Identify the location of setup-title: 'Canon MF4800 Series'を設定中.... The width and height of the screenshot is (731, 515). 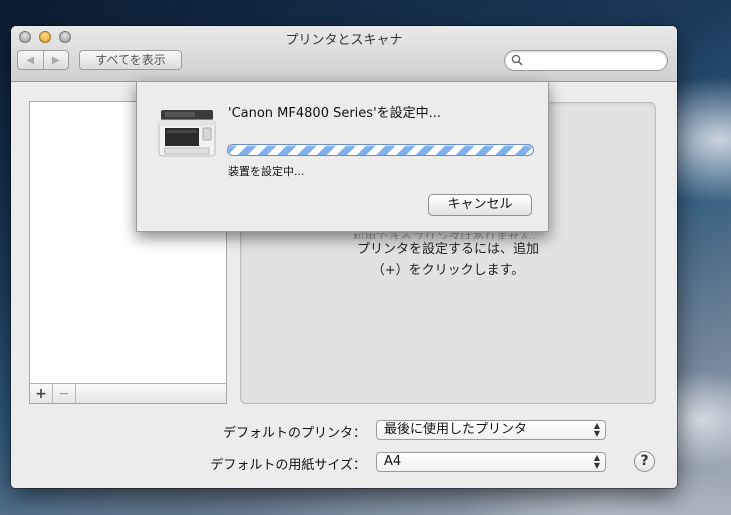
(335, 113).